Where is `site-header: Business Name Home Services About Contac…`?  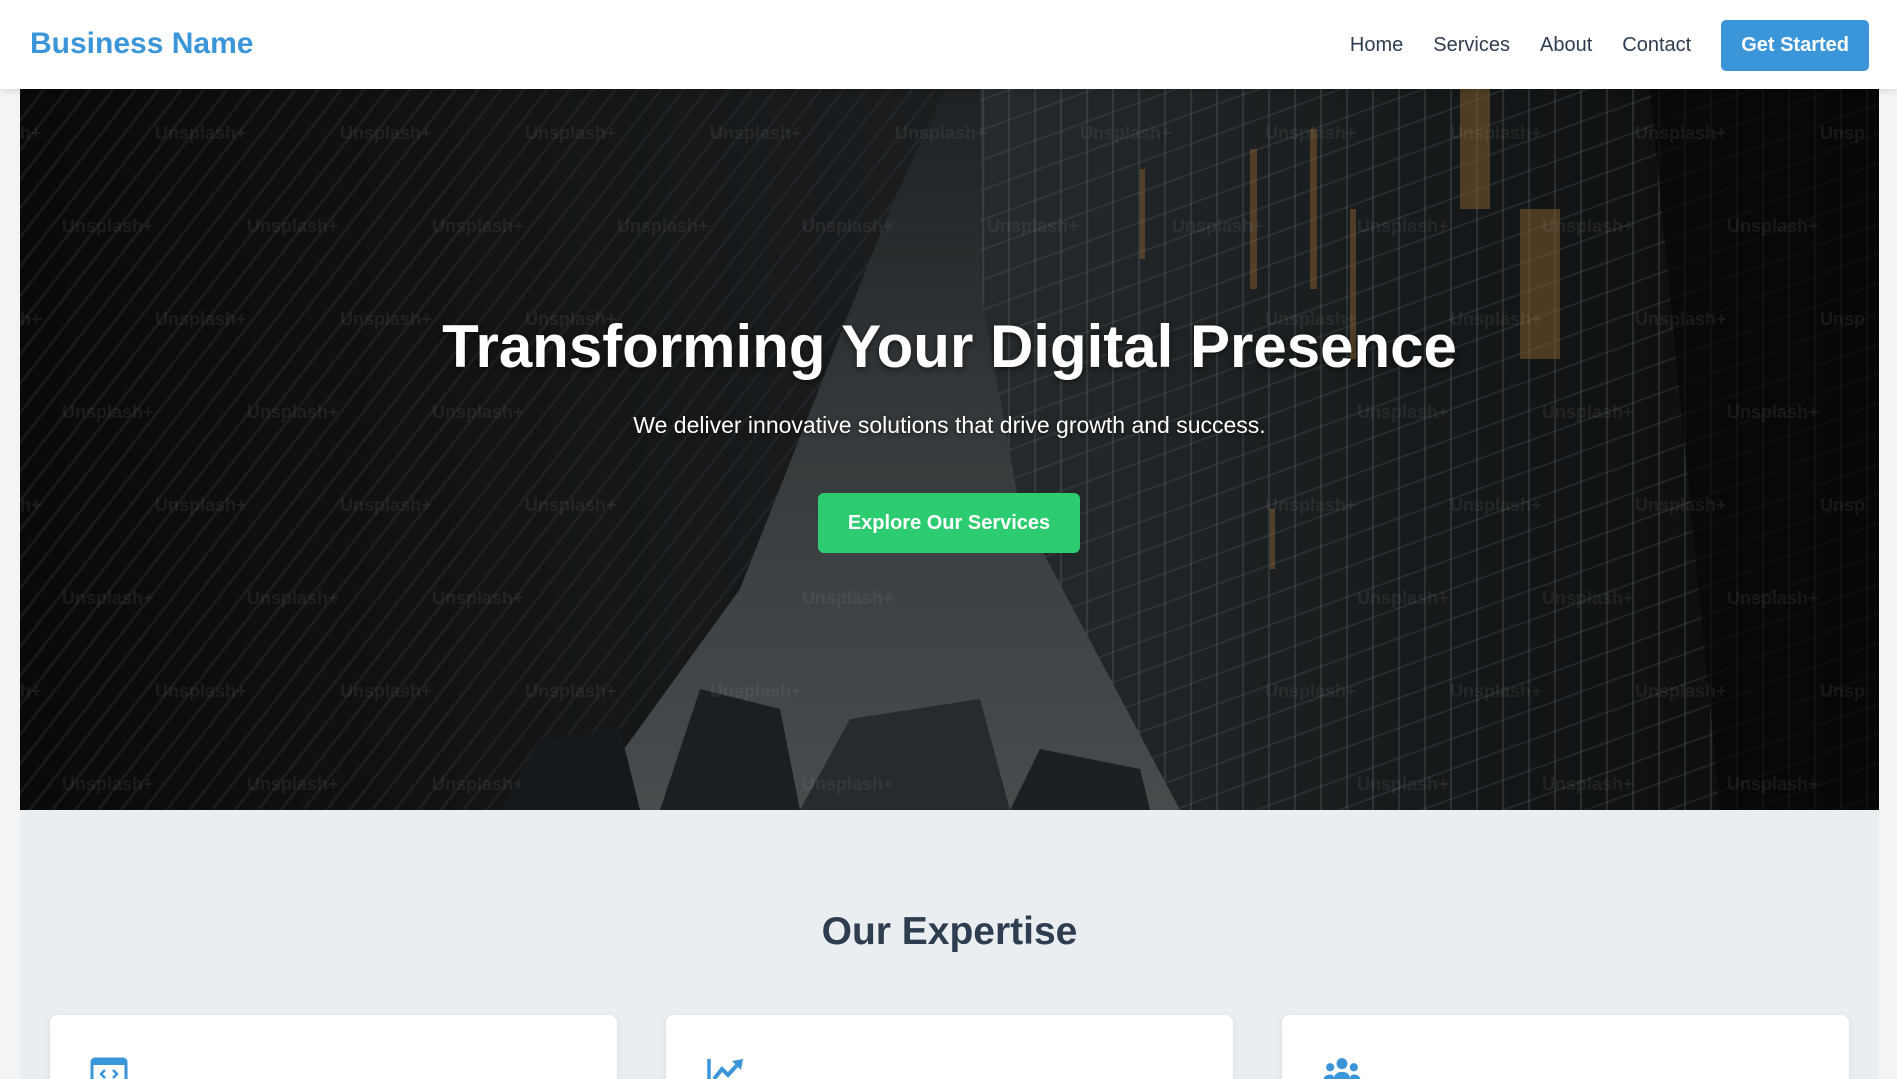 site-header: Business Name Home Services About Contac… is located at coordinates (948, 44).